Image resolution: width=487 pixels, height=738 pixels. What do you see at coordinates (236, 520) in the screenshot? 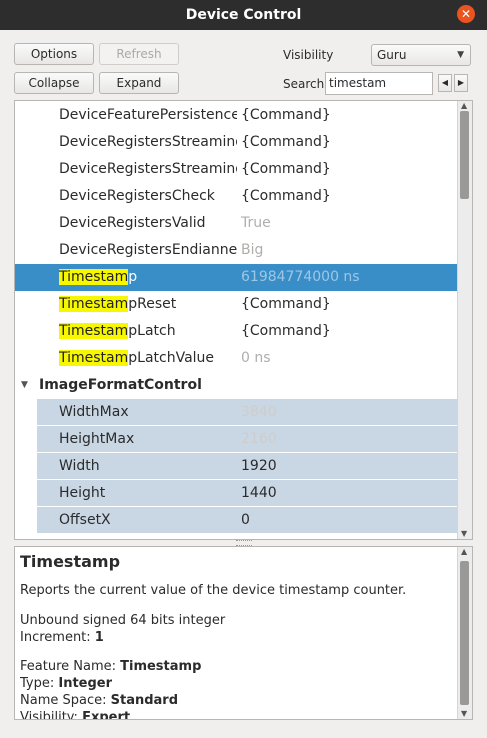
I see `tree-row: OffsetX 0` at bounding box center [236, 520].